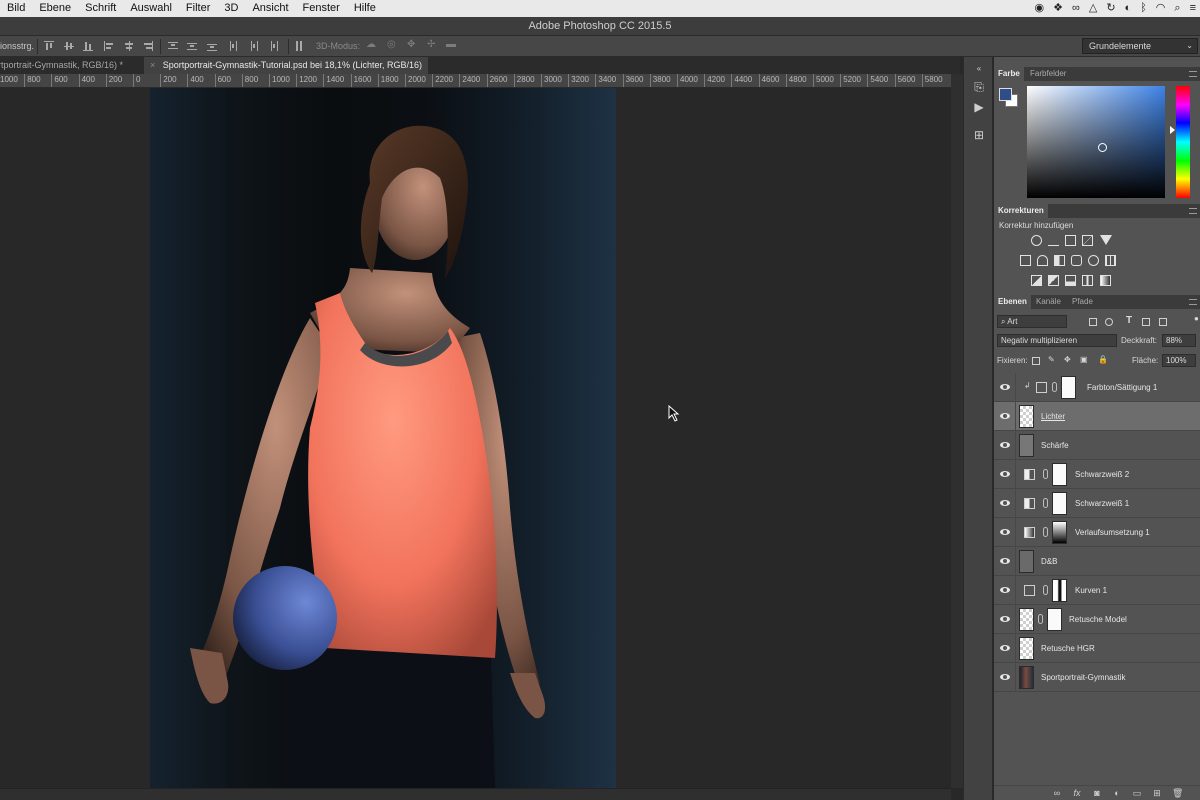 The image size is (1200, 800). What do you see at coordinates (1106, 240) in the screenshot?
I see `vibrance-icon` at bounding box center [1106, 240].